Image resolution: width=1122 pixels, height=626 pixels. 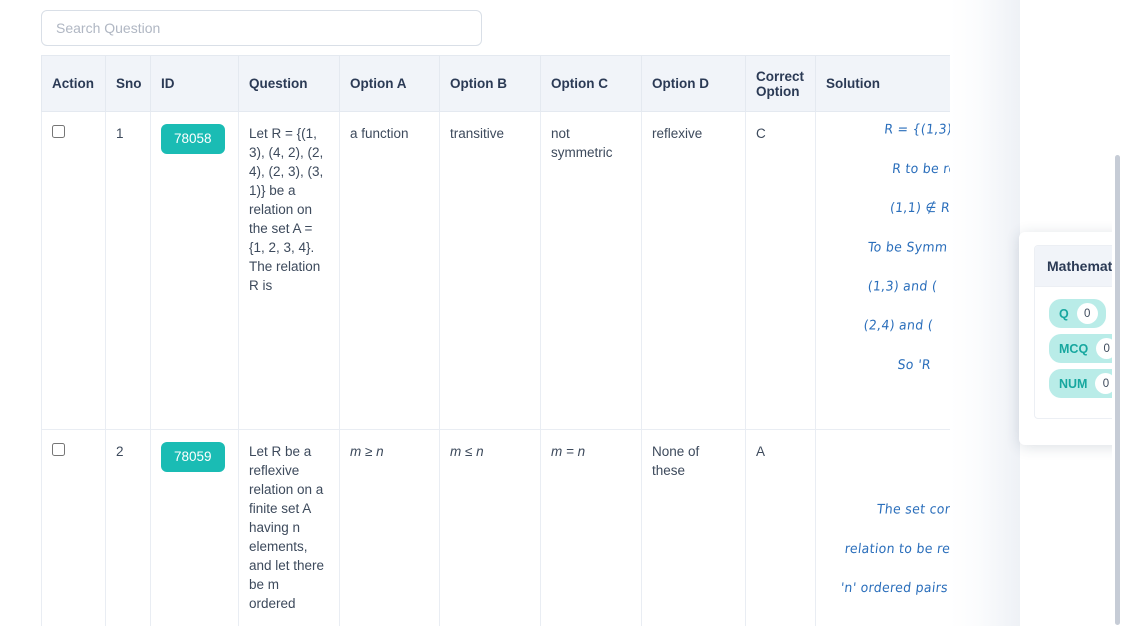 I want to click on page-edge-gradient, so click(x=985, y=313).